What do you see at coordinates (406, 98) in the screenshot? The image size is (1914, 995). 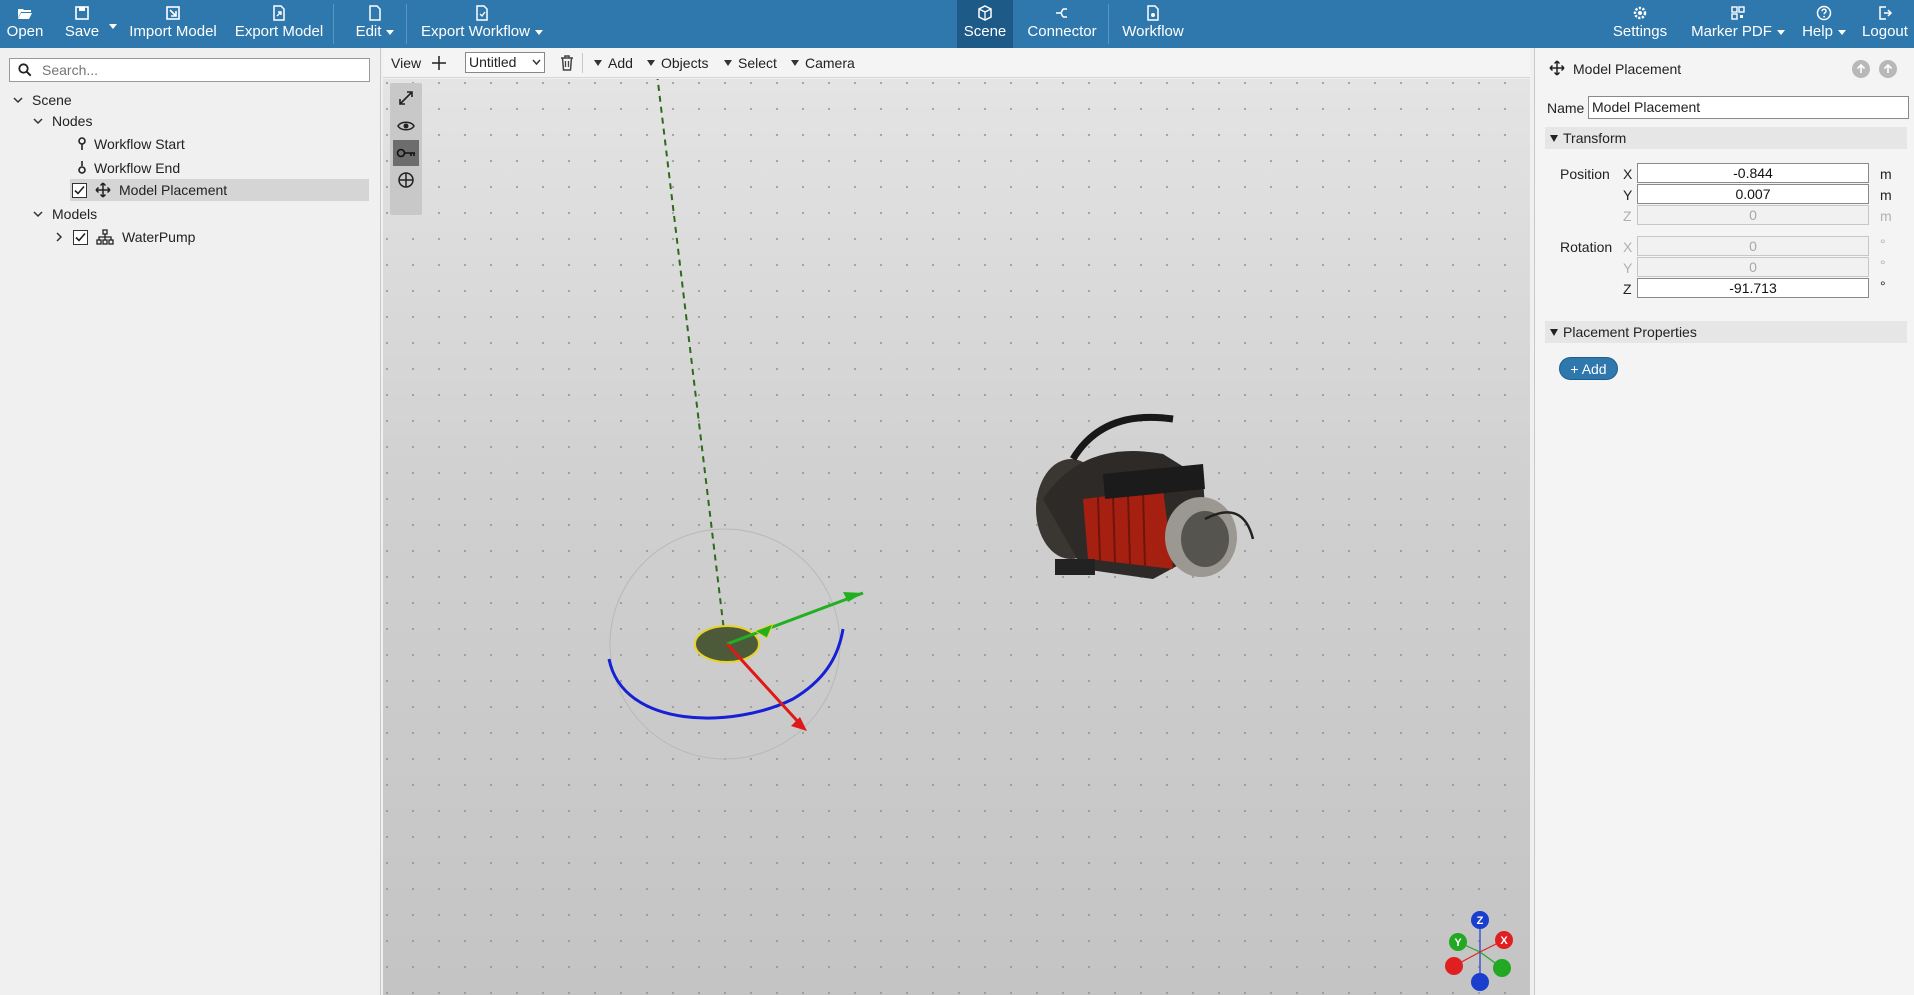 I see `fullscreen-tool` at bounding box center [406, 98].